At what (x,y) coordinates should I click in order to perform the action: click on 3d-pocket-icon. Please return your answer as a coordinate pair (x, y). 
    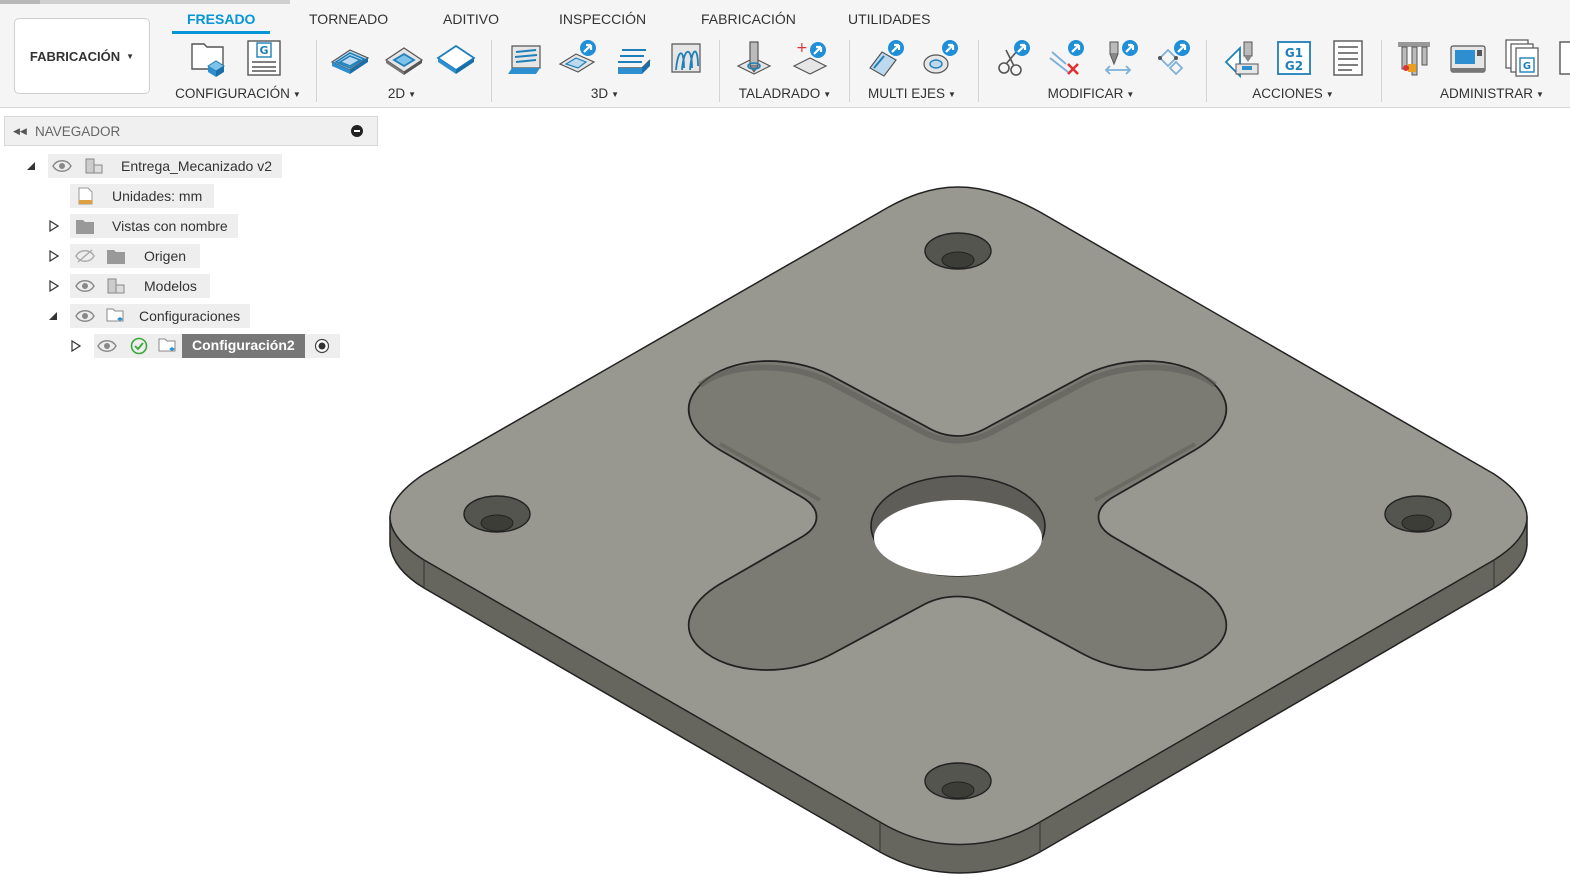
    Looking at the image, I should click on (578, 58).